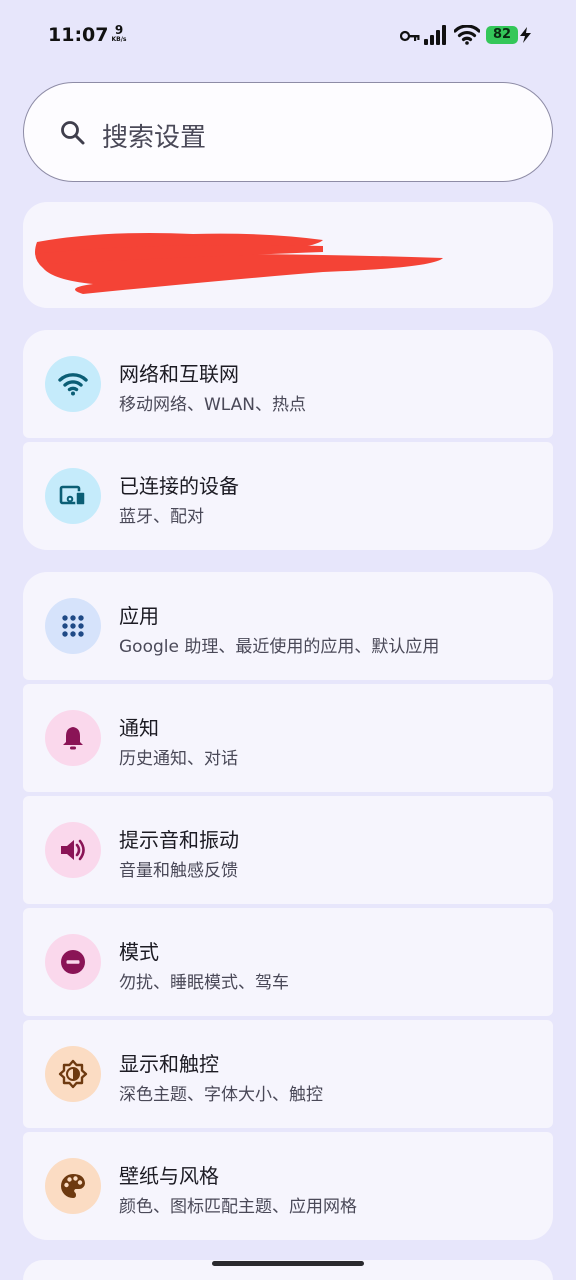 The image size is (576, 1280). I want to click on do-not-disturb-icon, so click(73, 962).